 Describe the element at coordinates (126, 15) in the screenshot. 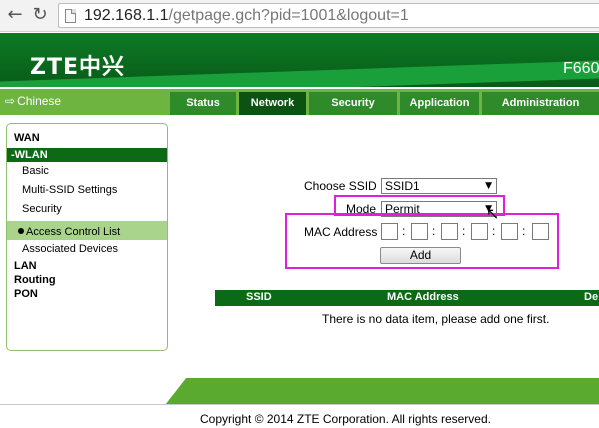

I see `url-host: 192.168.1.1` at that location.